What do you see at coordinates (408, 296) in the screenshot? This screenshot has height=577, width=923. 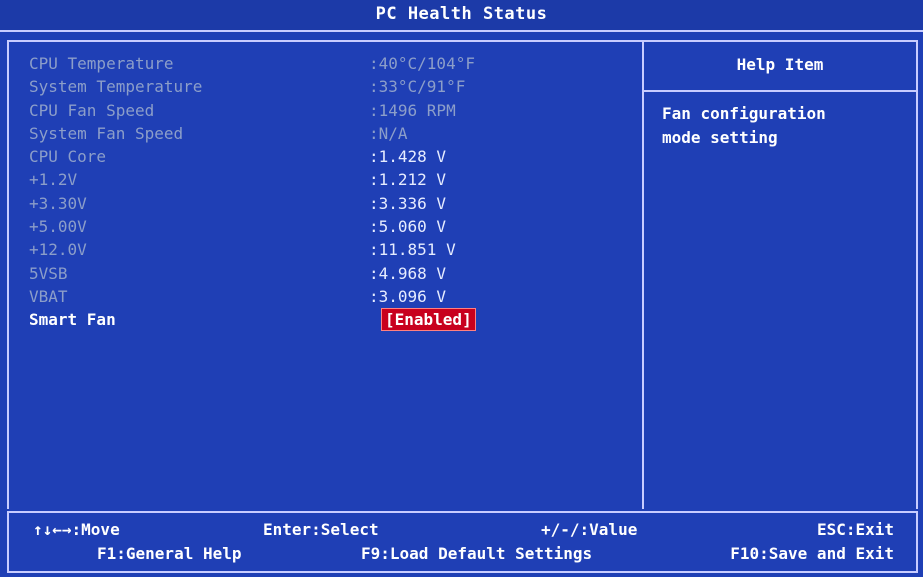 I see `vbat-value: :3.096 V` at bounding box center [408, 296].